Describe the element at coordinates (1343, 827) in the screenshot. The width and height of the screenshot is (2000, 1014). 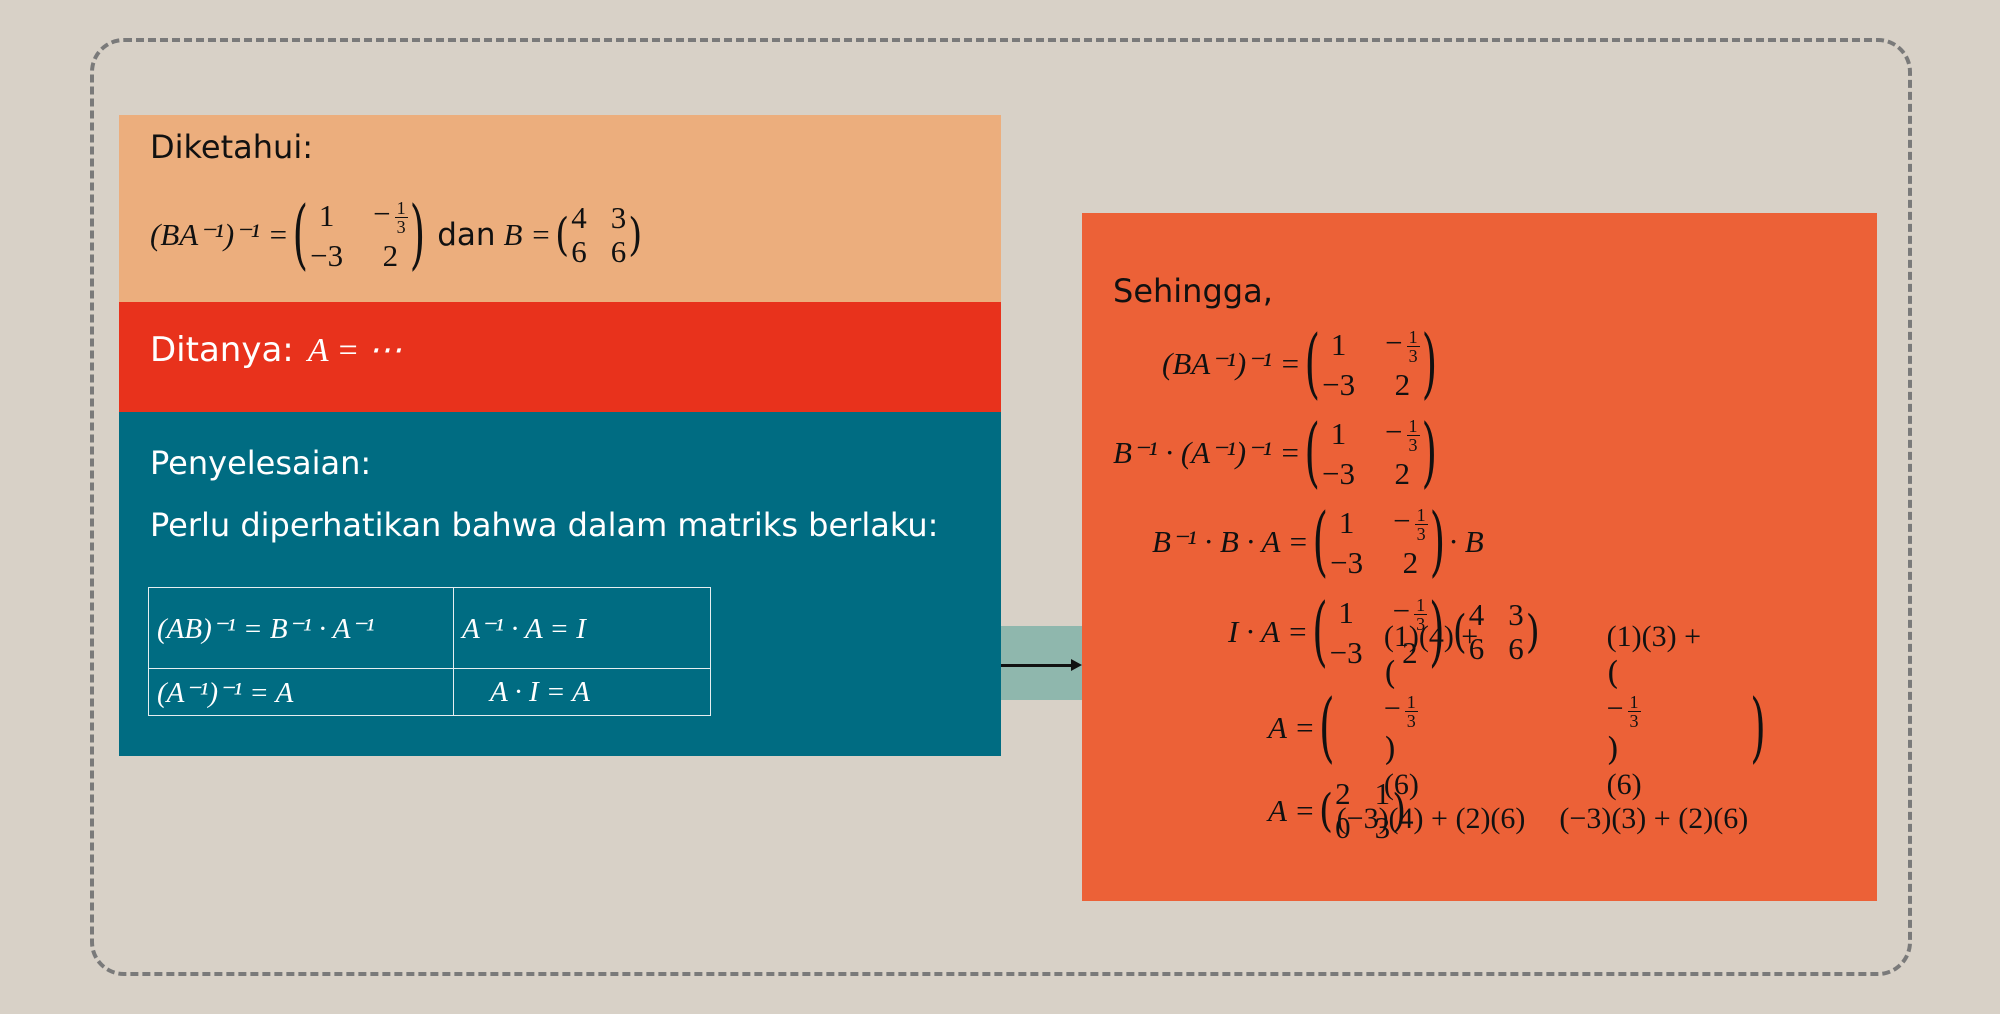
I see `matrix-cell: 0` at that location.